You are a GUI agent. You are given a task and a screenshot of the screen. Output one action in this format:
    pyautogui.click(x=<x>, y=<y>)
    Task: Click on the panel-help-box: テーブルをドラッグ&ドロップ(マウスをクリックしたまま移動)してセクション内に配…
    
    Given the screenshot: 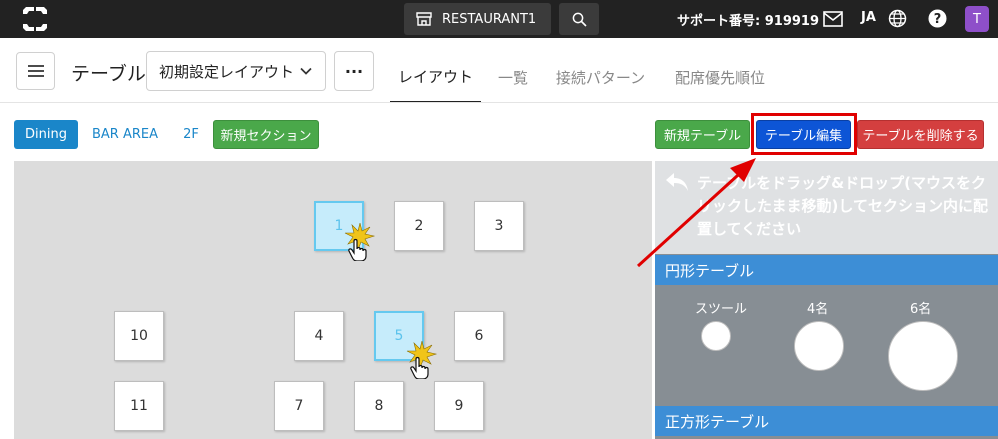 What is the action you would take?
    pyautogui.click(x=826, y=207)
    